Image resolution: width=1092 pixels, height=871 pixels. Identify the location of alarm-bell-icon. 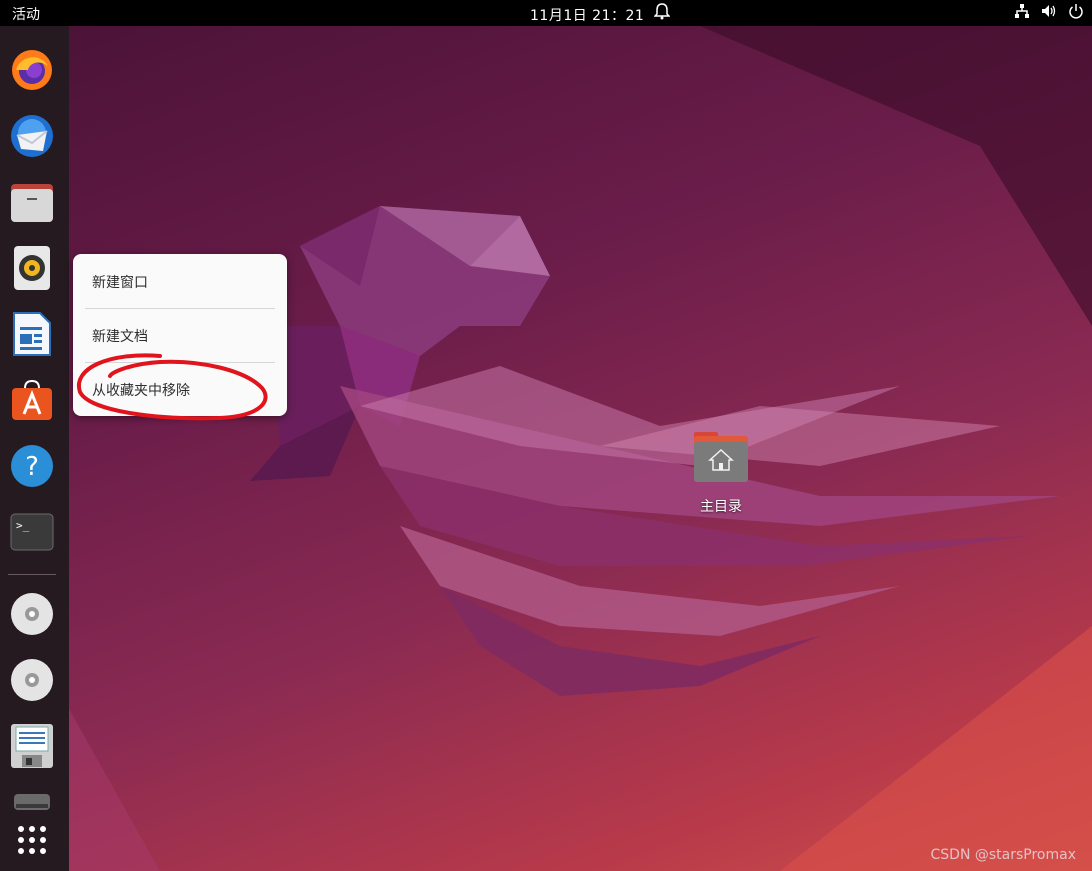
(662, 13).